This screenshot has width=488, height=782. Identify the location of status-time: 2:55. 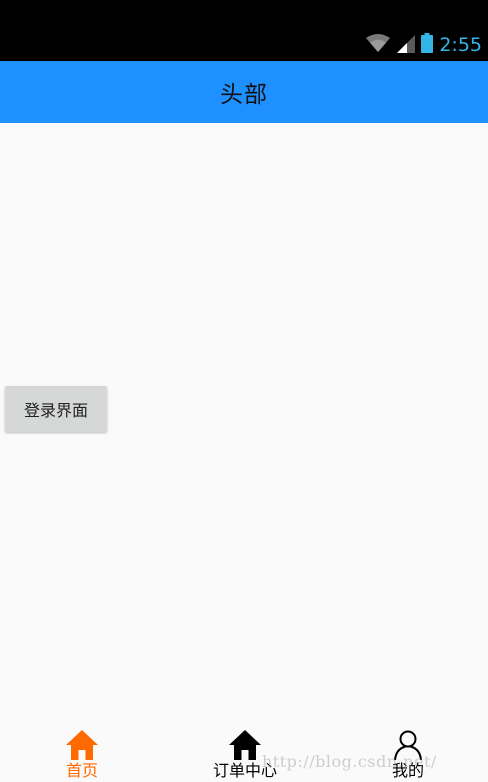
(460, 45).